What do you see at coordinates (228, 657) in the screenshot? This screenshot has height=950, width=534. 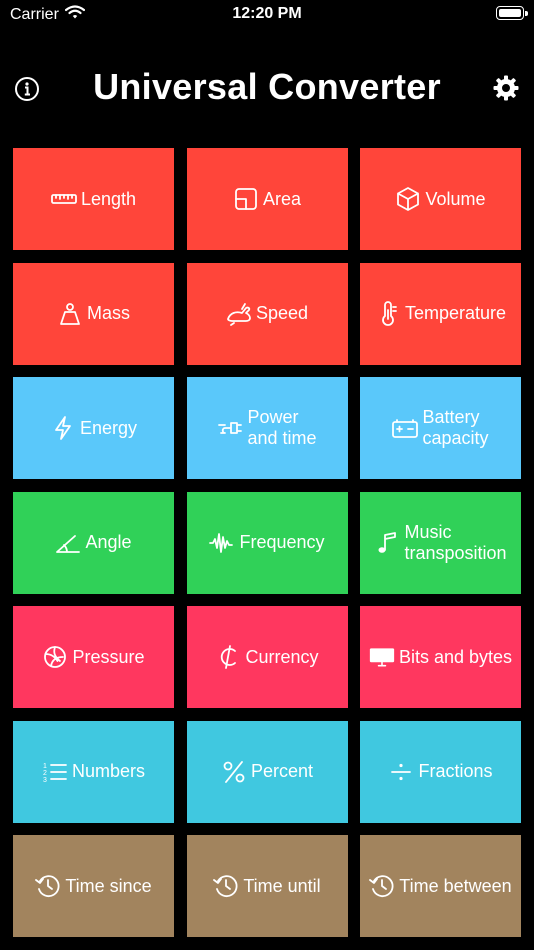 I see `cedi-icon` at bounding box center [228, 657].